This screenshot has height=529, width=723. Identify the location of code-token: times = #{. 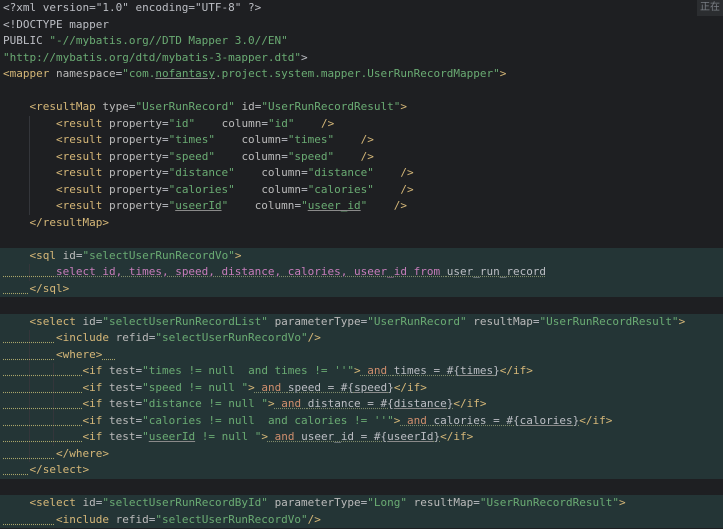
(427, 370).